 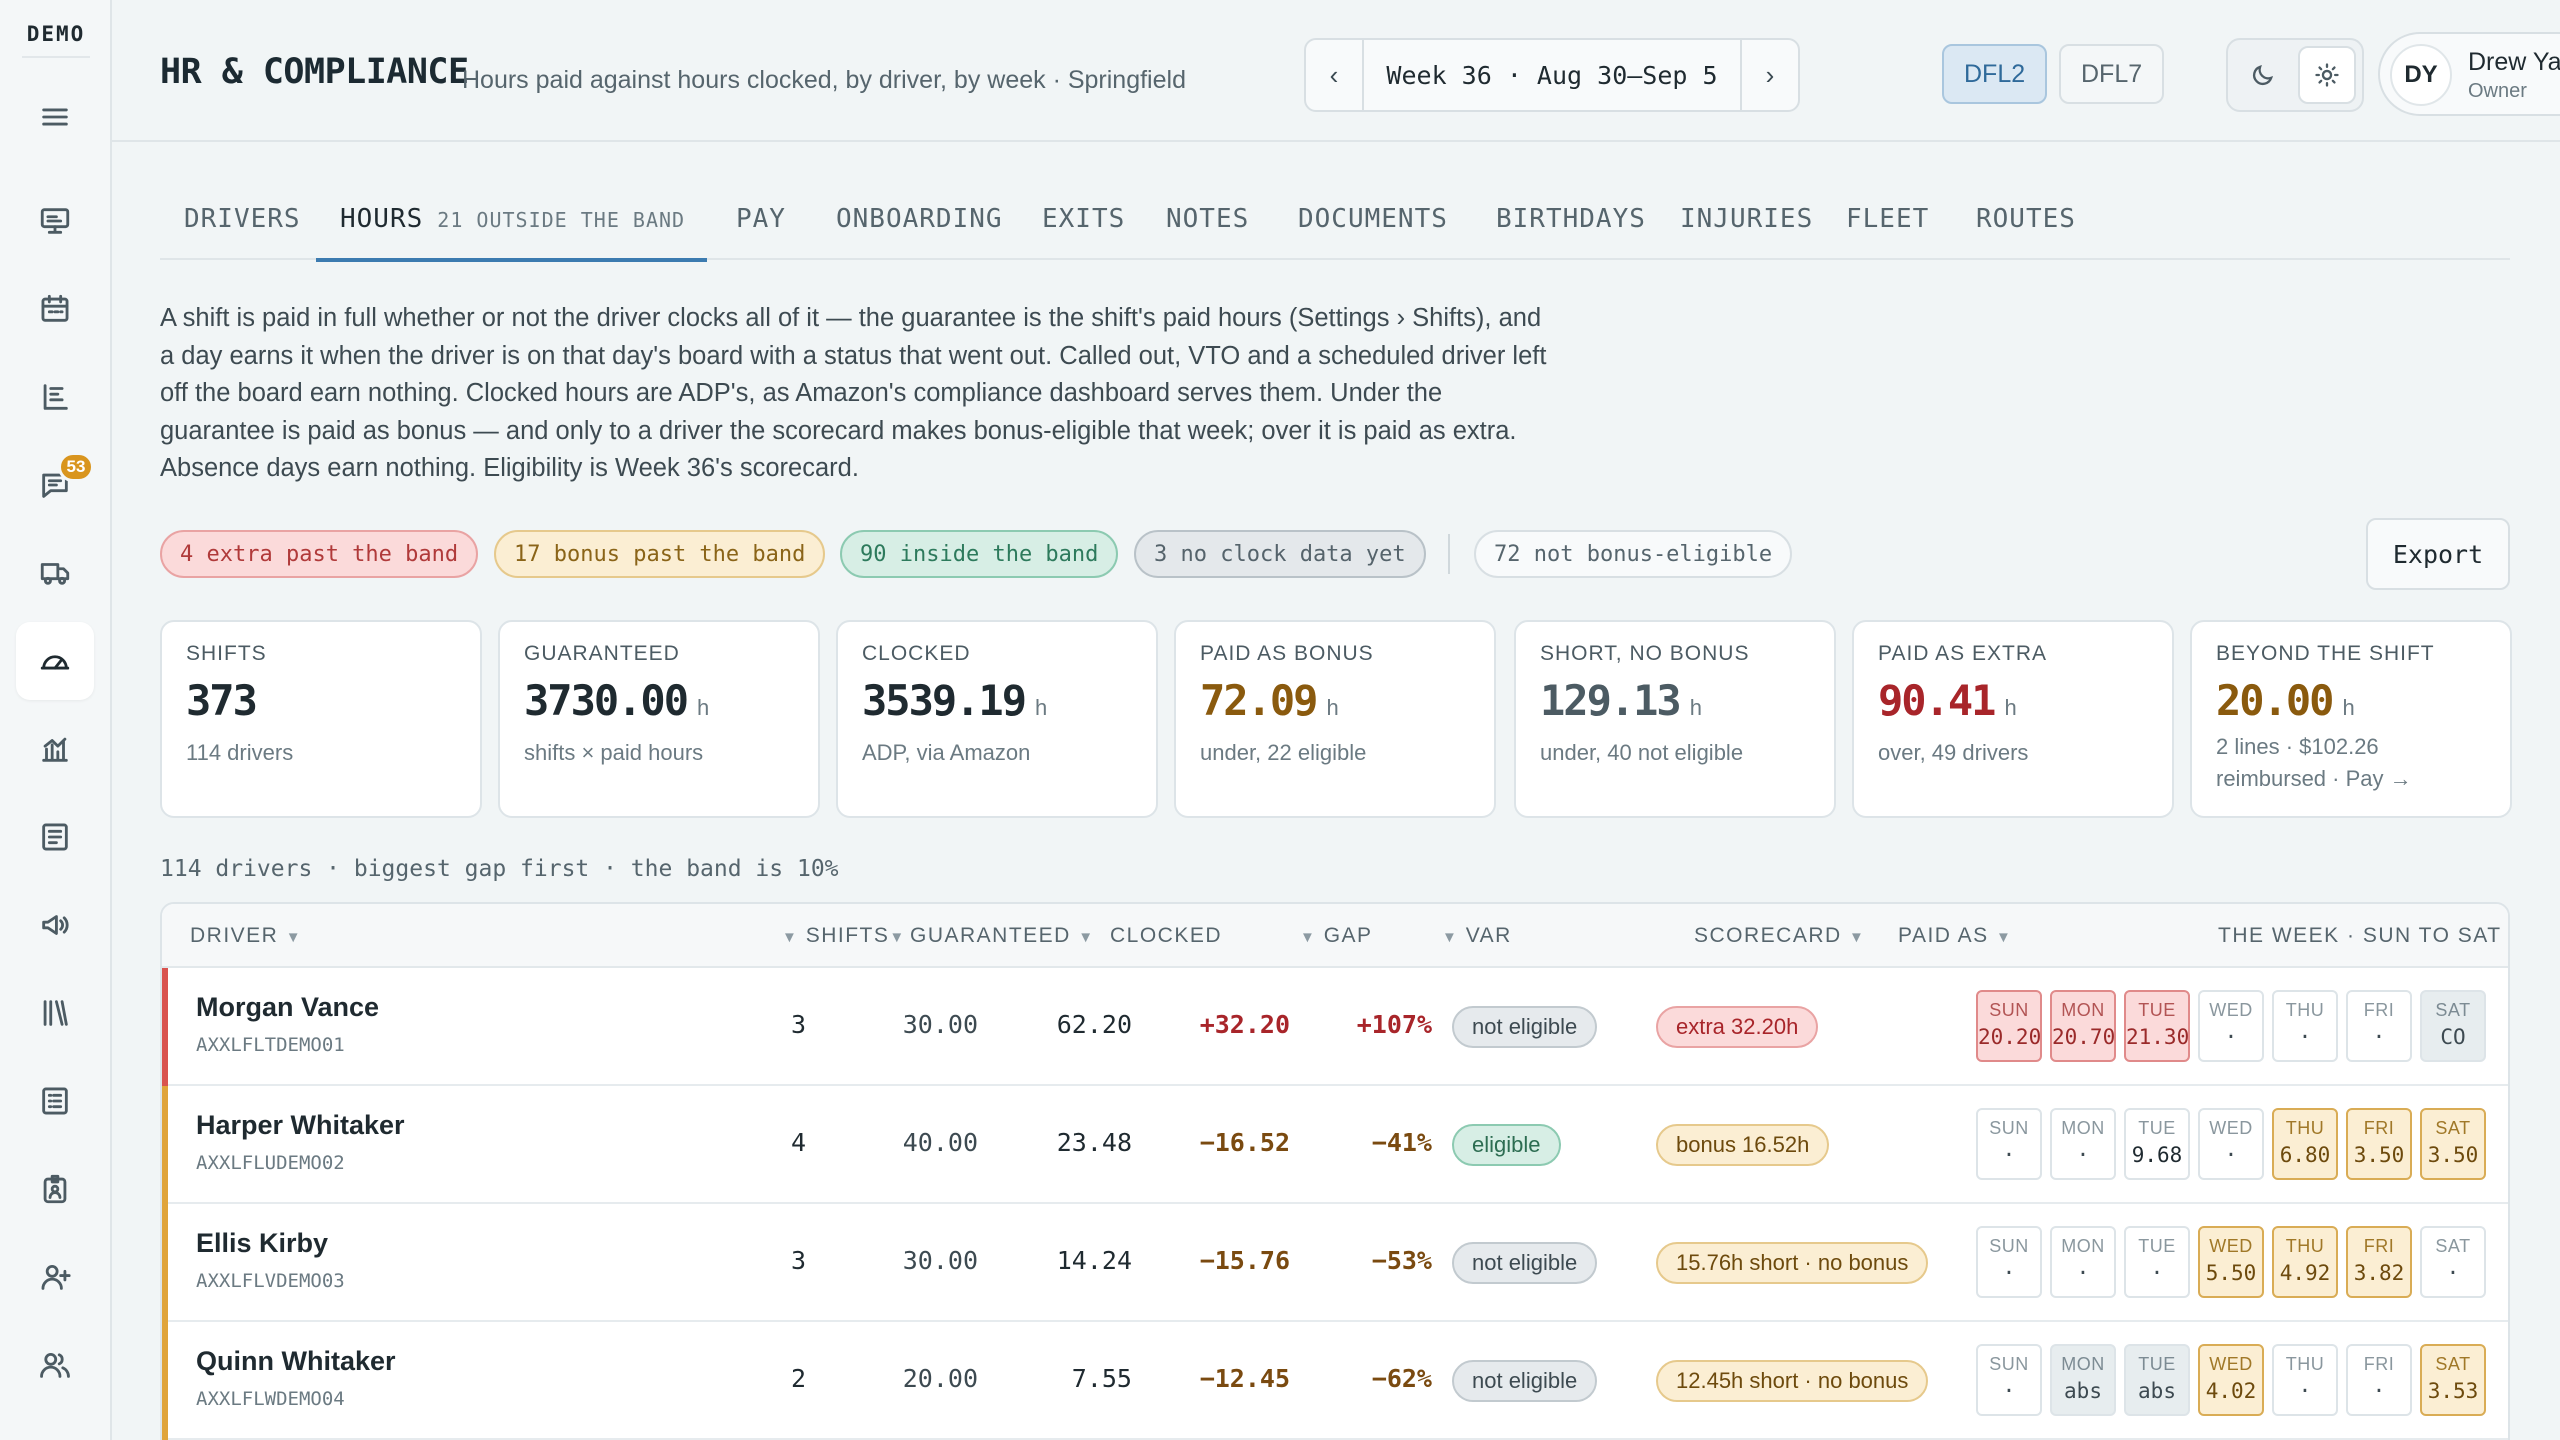 What do you see at coordinates (2453, 1380) in the screenshot?
I see `day-cell-sat: SAT 3.53` at bounding box center [2453, 1380].